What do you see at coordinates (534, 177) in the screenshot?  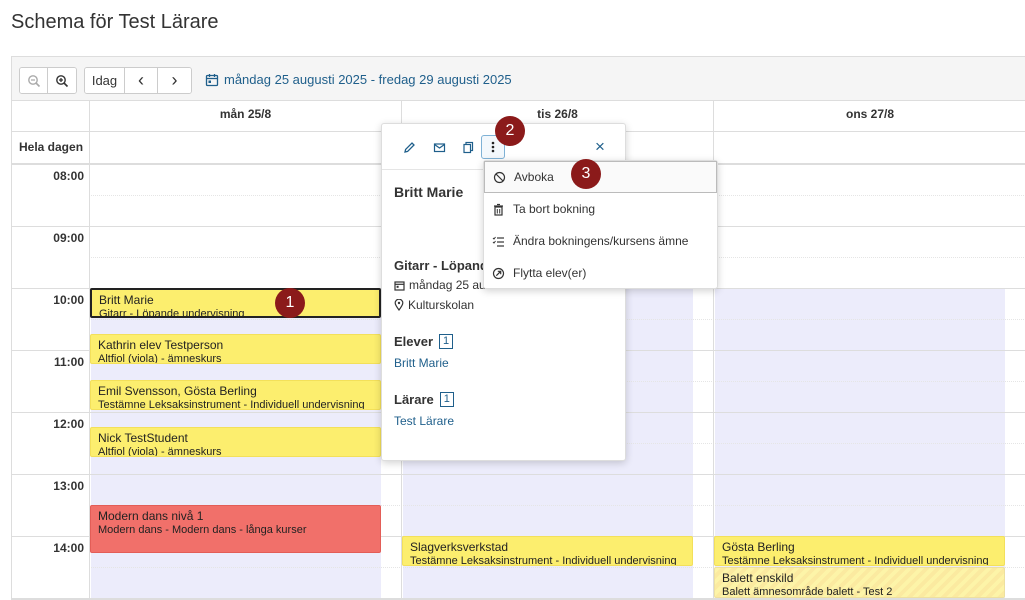 I see `menu-item-label: Avboka` at bounding box center [534, 177].